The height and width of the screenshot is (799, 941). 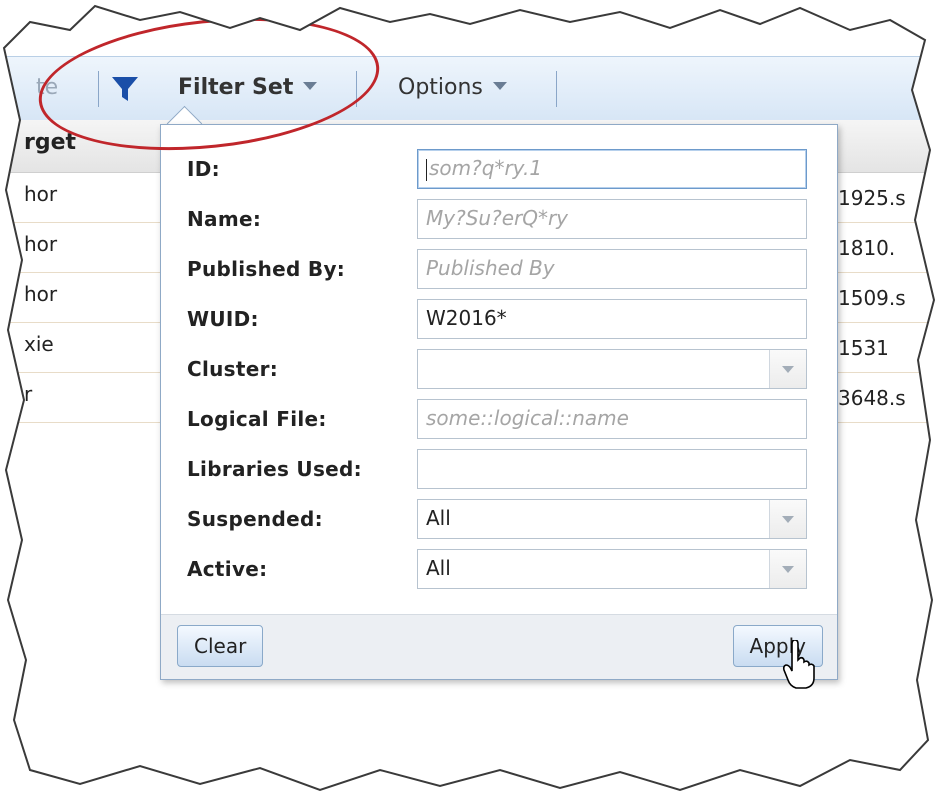 I want to click on column-header-target: rget, so click(x=50, y=142).